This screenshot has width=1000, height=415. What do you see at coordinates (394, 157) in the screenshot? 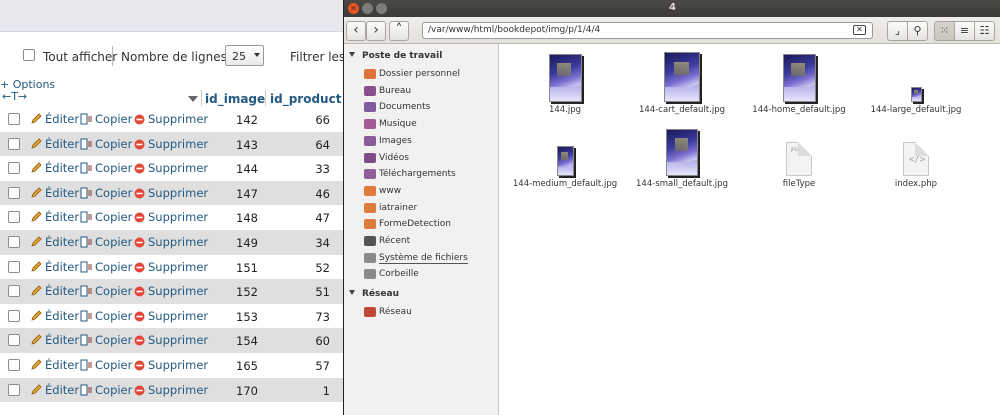
I see `sidebar-item-label: Vidéos` at bounding box center [394, 157].